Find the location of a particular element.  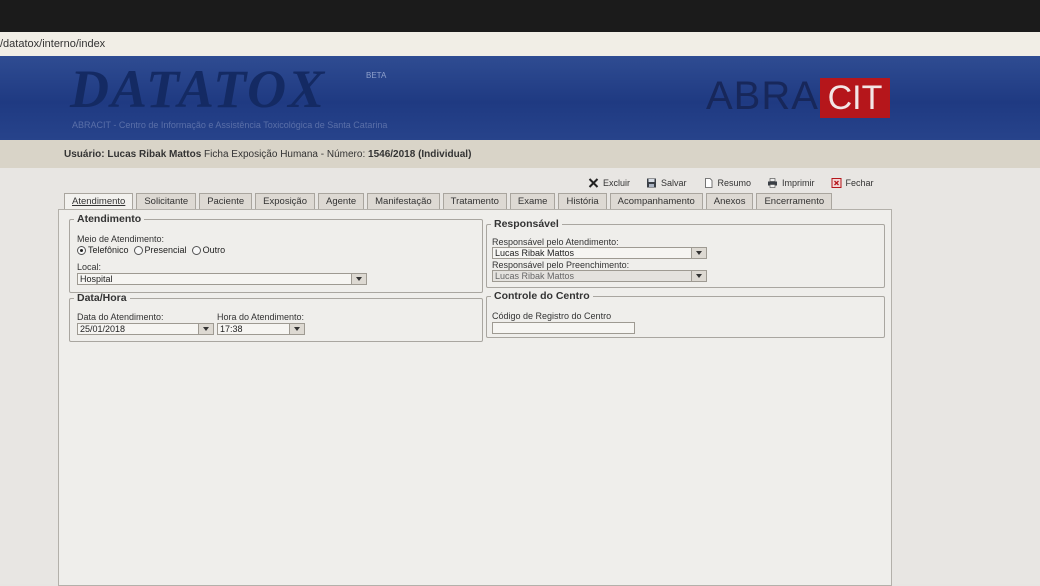

datatox-logo: DATATOX is located at coordinates (198, 89).